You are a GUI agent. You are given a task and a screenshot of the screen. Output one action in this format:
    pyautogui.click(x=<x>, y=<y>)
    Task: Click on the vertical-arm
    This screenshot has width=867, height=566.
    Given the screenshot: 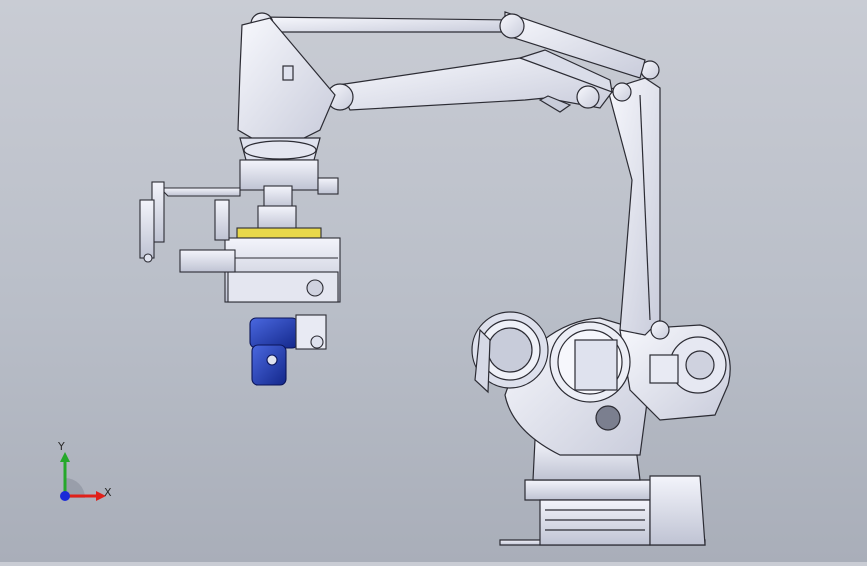 What is the action you would take?
    pyautogui.click(x=638, y=200)
    